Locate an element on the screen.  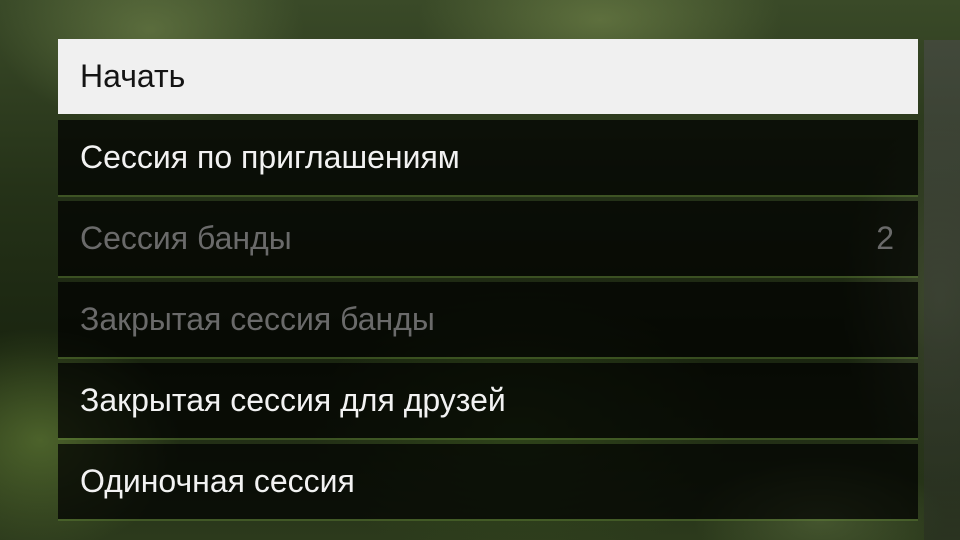
menu-item-invite-only-session: Сессия по приглашениям is located at coordinates (488, 157).